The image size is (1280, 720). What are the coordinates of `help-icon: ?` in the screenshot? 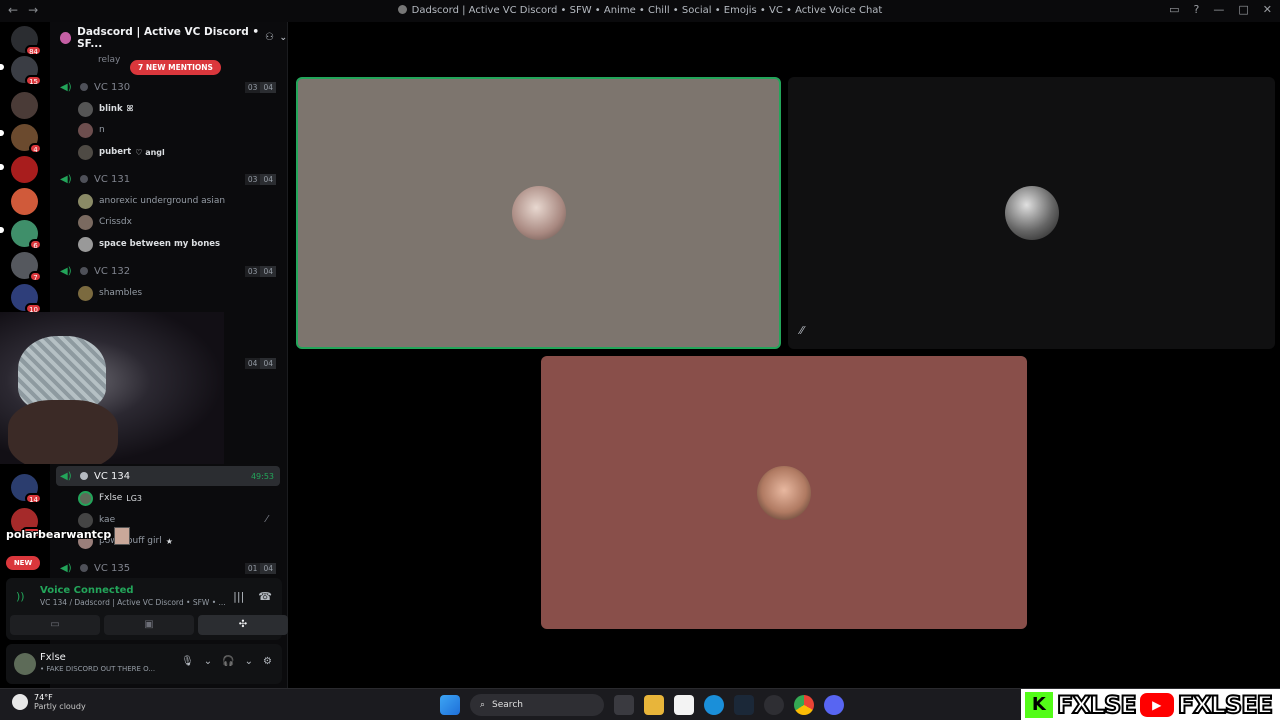 It's located at (1197, 9).